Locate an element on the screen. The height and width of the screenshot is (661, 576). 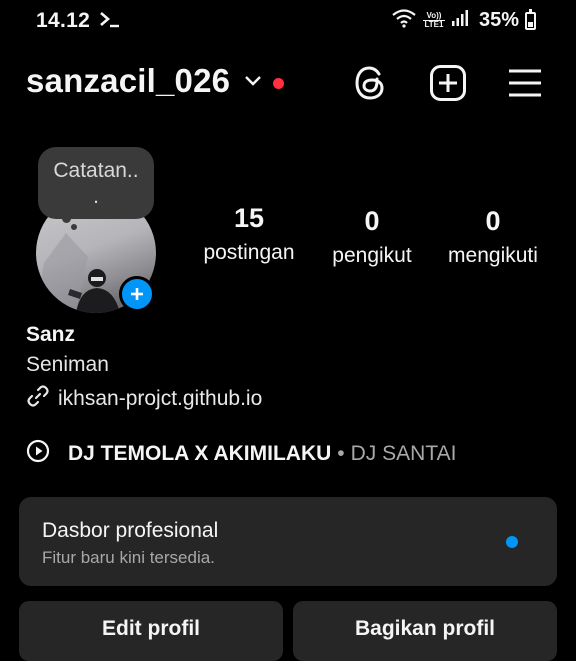
profile-name: Sanz is located at coordinates (51, 334).